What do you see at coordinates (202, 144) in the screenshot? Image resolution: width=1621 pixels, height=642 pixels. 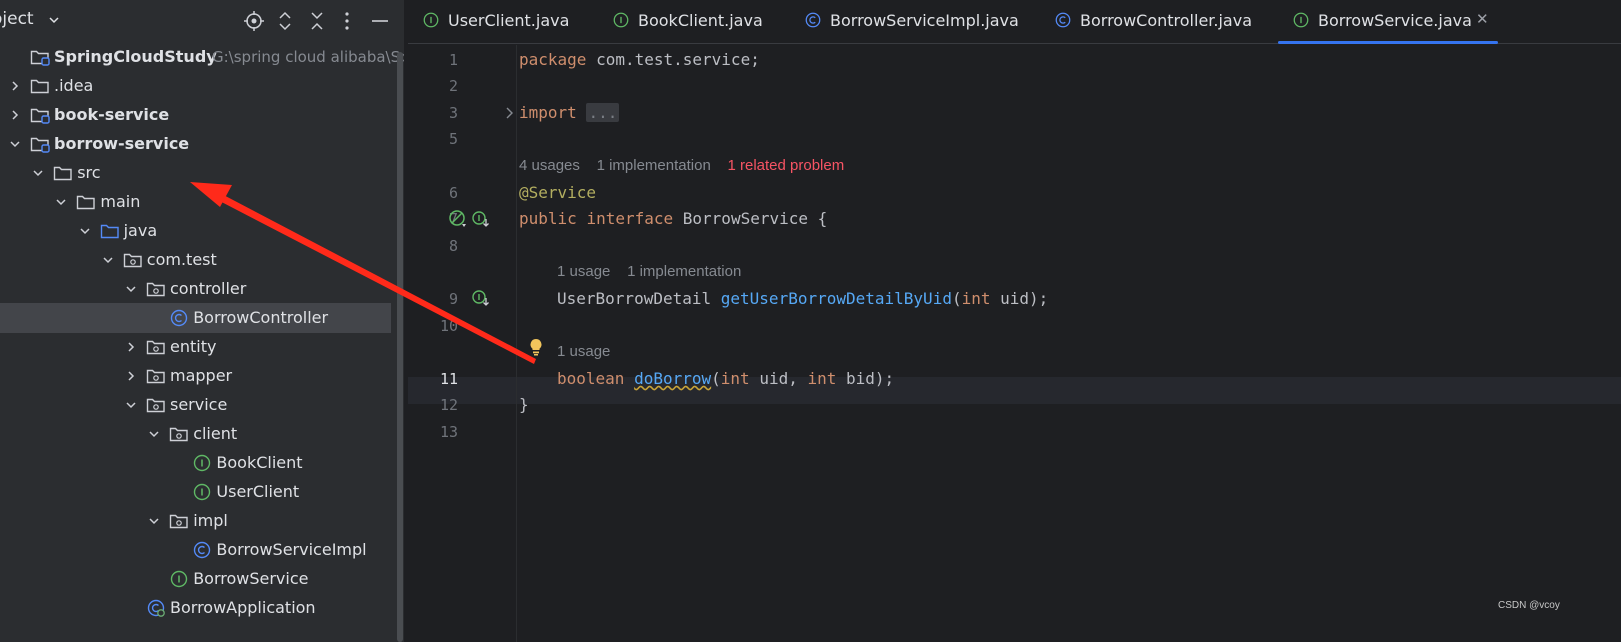 I see `tree-item-borrow-service: borrow-service` at bounding box center [202, 144].